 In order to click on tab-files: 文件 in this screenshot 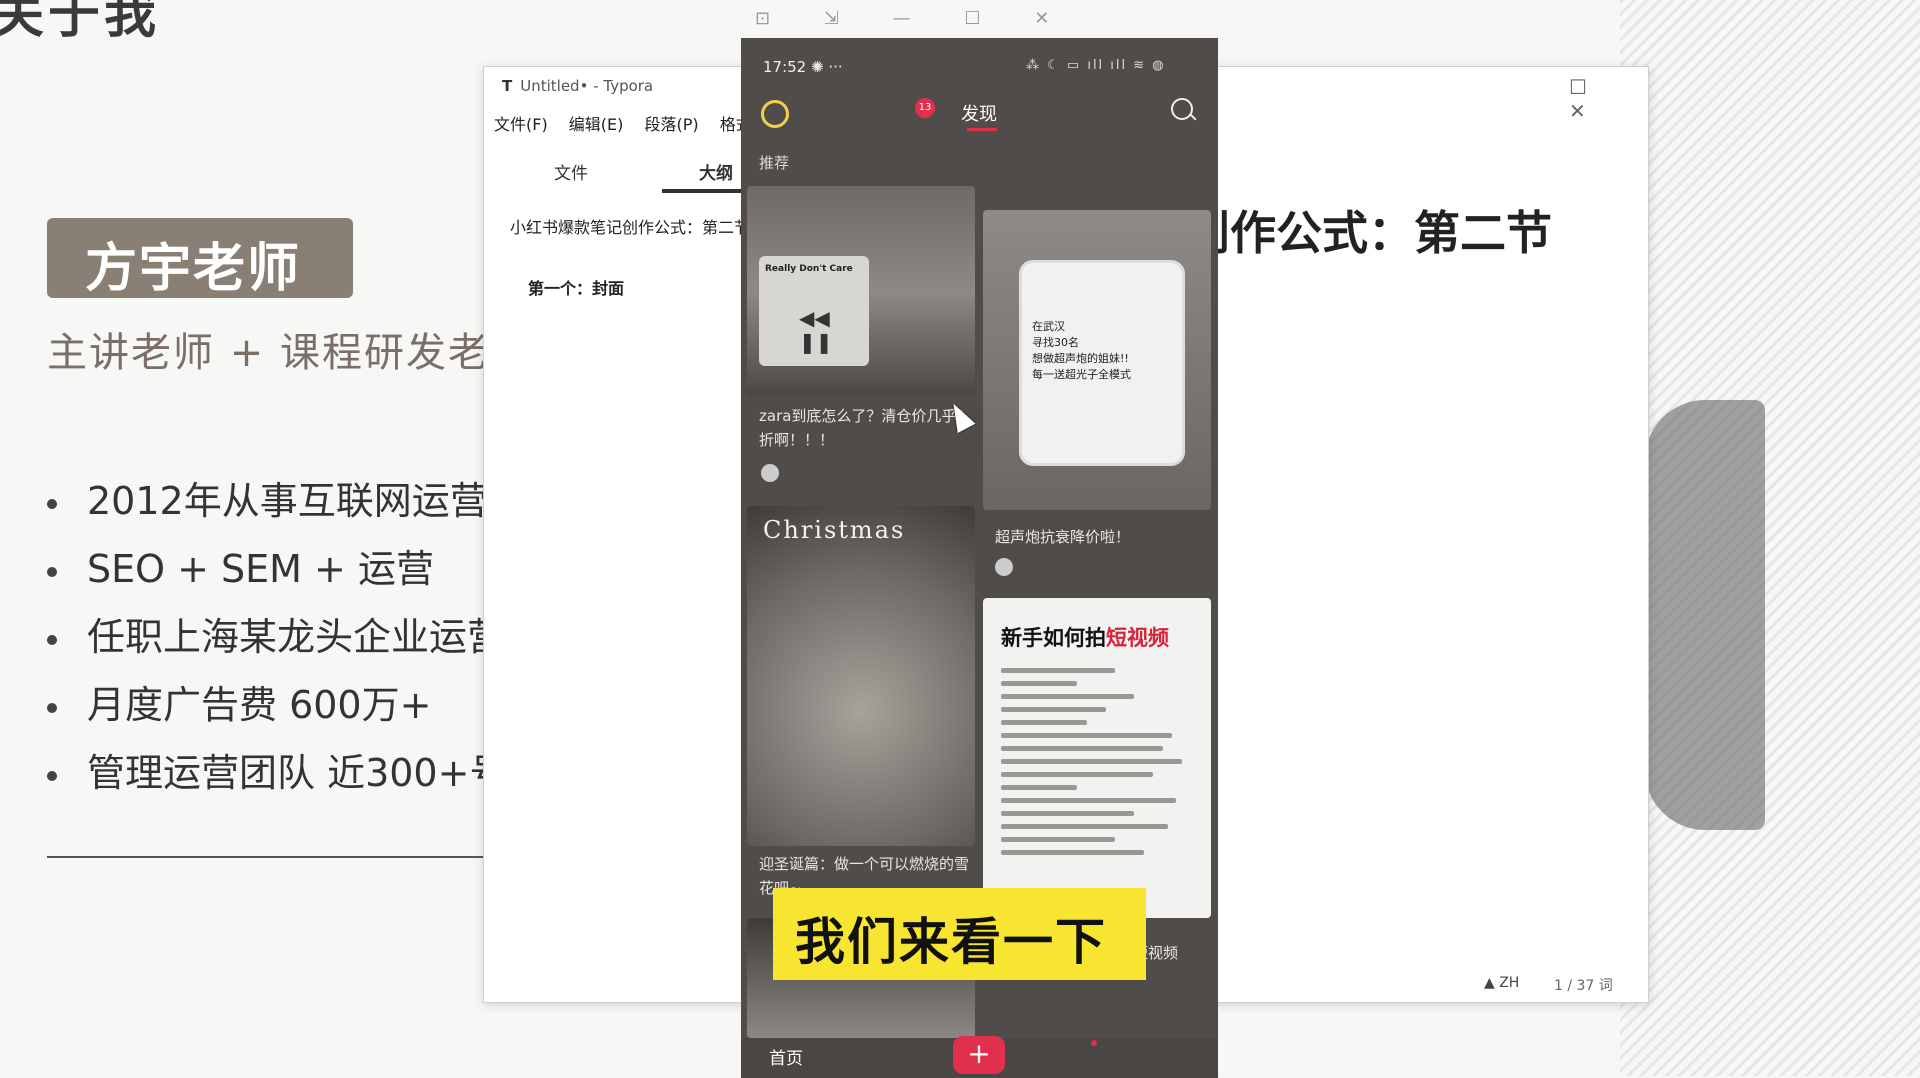, I will do `click(571, 171)`.